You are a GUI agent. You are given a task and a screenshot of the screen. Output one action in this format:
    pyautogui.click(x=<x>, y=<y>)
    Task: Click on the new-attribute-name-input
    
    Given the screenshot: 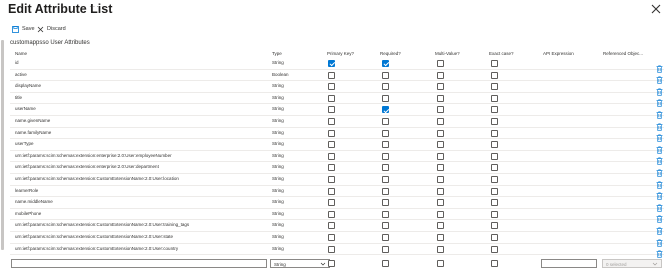 What is the action you would take?
    pyautogui.click(x=139, y=263)
    